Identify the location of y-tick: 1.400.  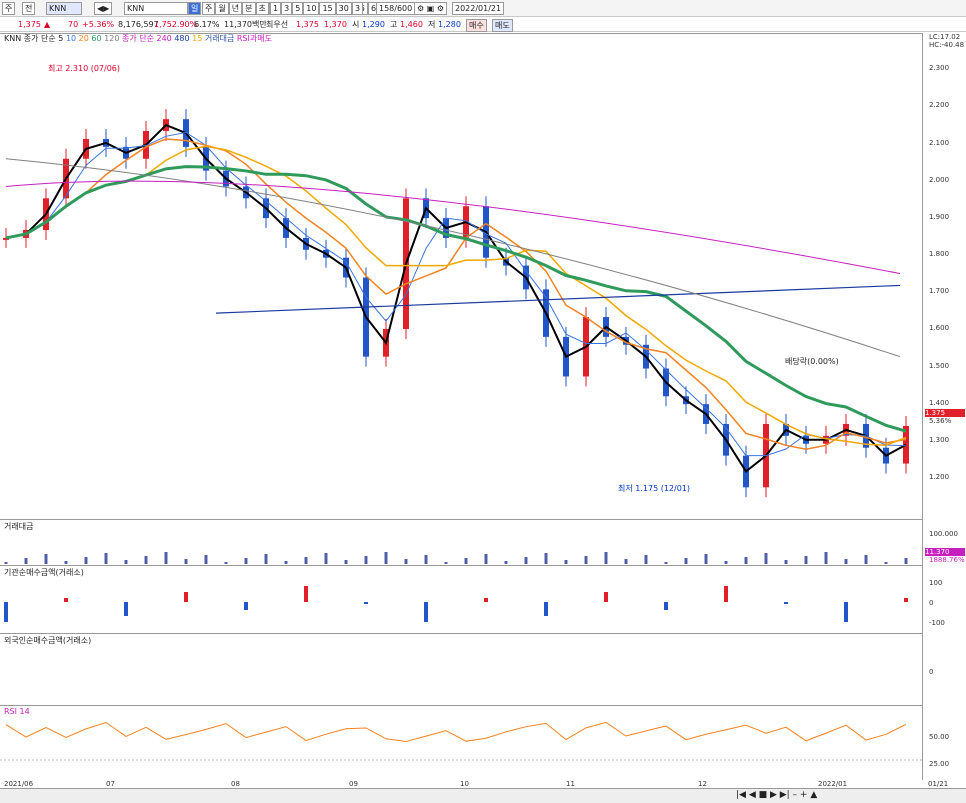
(939, 403).